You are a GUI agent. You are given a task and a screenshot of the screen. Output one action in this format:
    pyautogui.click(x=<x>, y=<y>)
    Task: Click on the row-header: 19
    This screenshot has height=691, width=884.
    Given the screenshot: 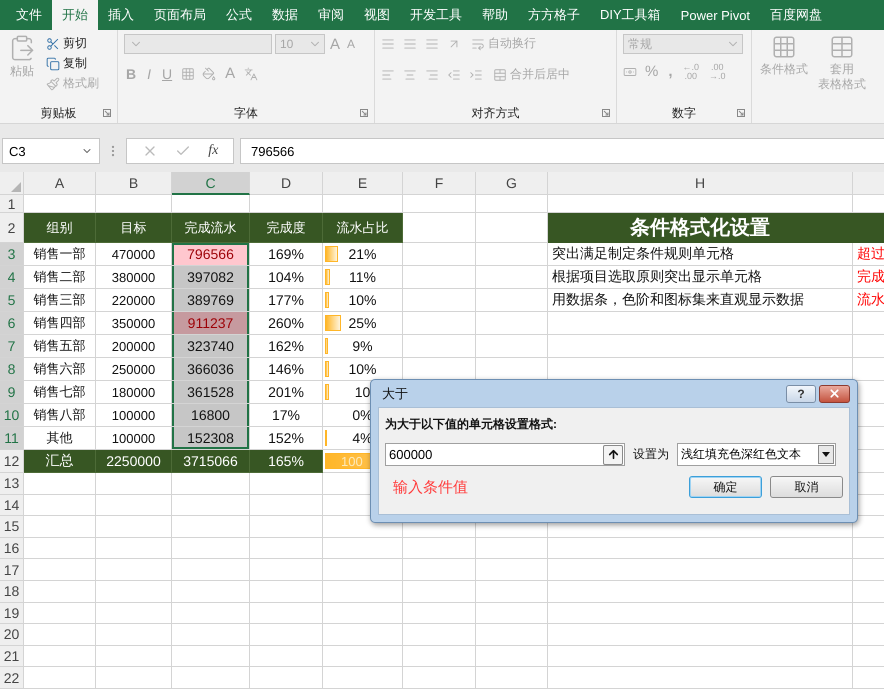 What is the action you would take?
    pyautogui.click(x=12, y=613)
    